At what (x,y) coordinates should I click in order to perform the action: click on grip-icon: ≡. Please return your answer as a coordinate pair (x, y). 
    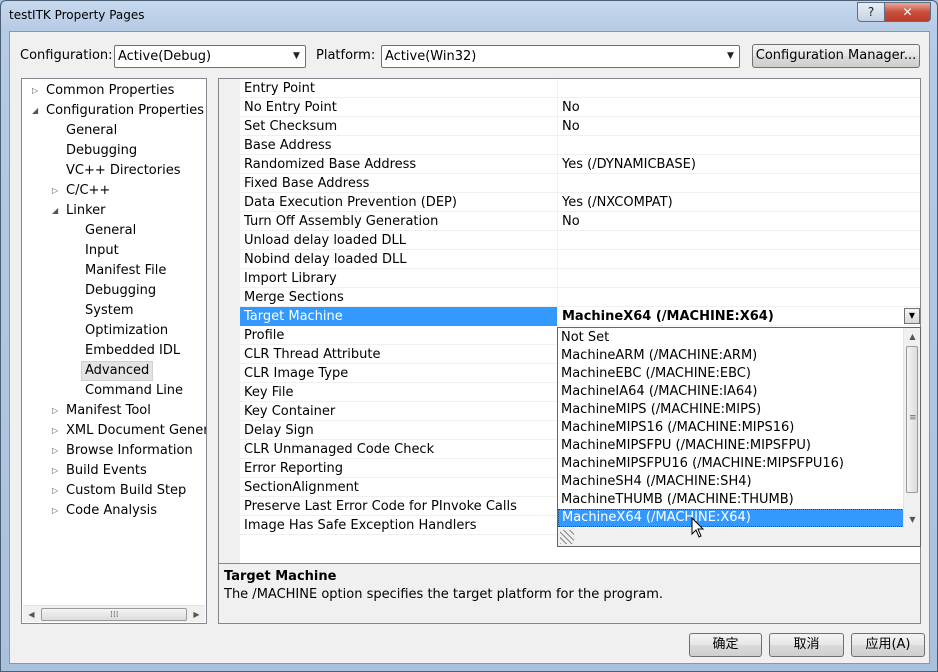
    Looking at the image, I should click on (913, 418).